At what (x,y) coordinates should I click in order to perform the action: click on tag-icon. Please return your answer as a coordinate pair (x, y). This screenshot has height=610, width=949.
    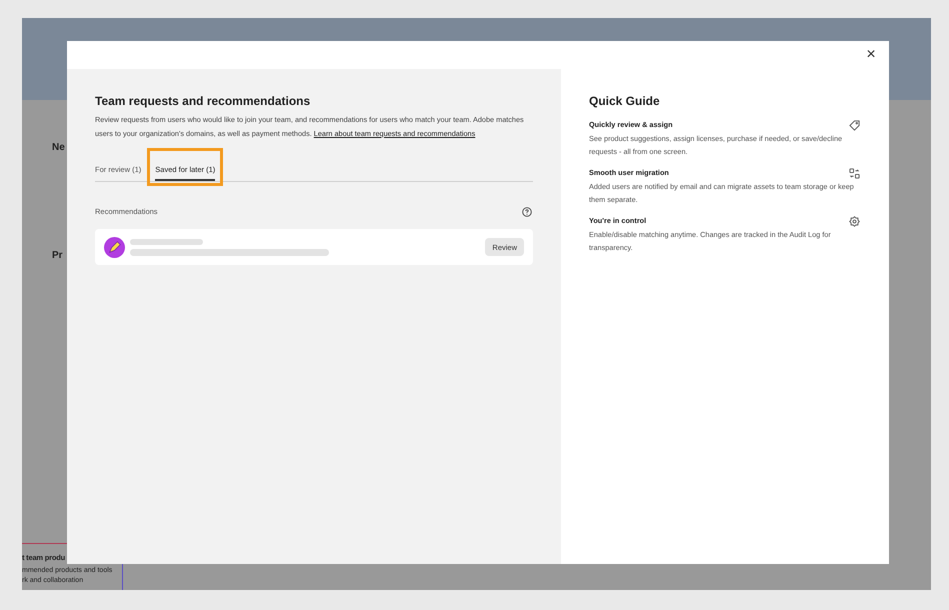
    Looking at the image, I should click on (854, 125).